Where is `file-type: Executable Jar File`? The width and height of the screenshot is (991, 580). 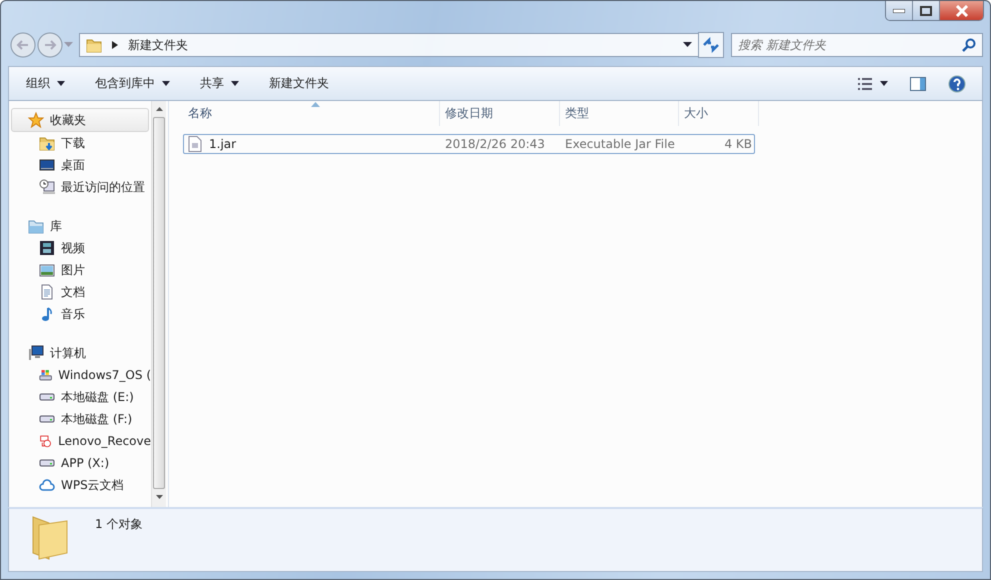
file-type: Executable Jar File is located at coordinates (620, 144).